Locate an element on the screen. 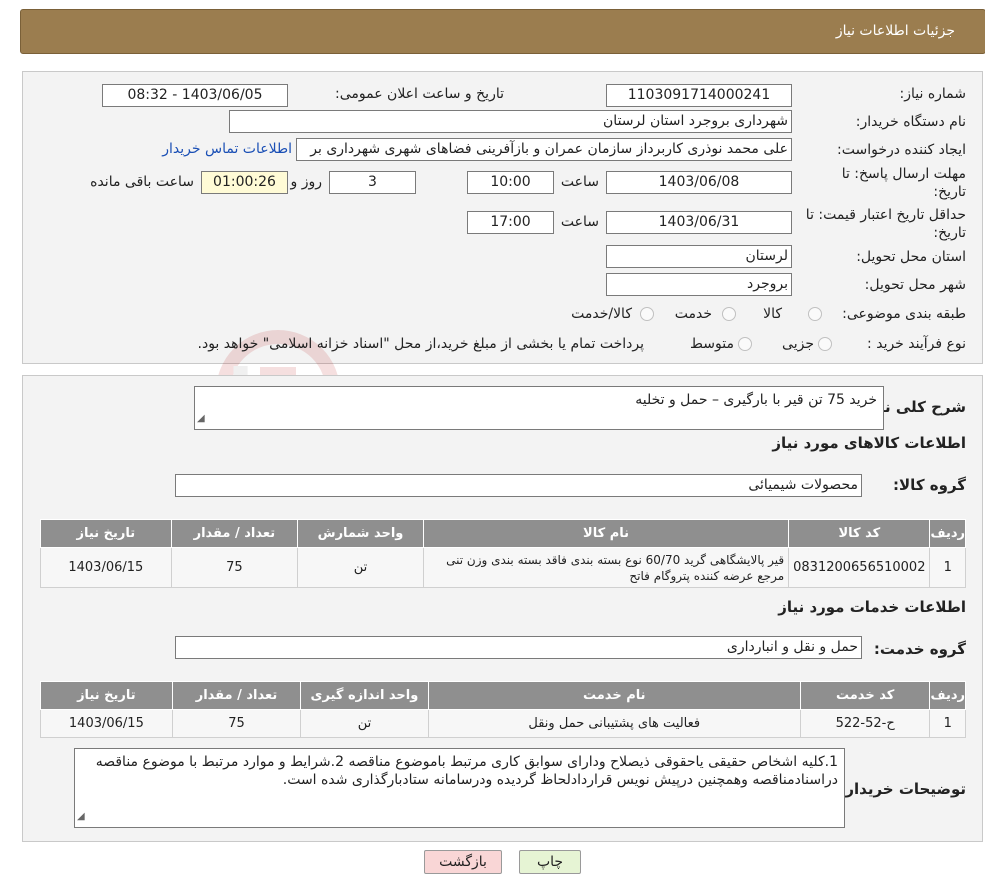 Image resolution: width=985 pixels, height=894 pixels. validity-label-line2: تاریخ: is located at coordinates (949, 233).